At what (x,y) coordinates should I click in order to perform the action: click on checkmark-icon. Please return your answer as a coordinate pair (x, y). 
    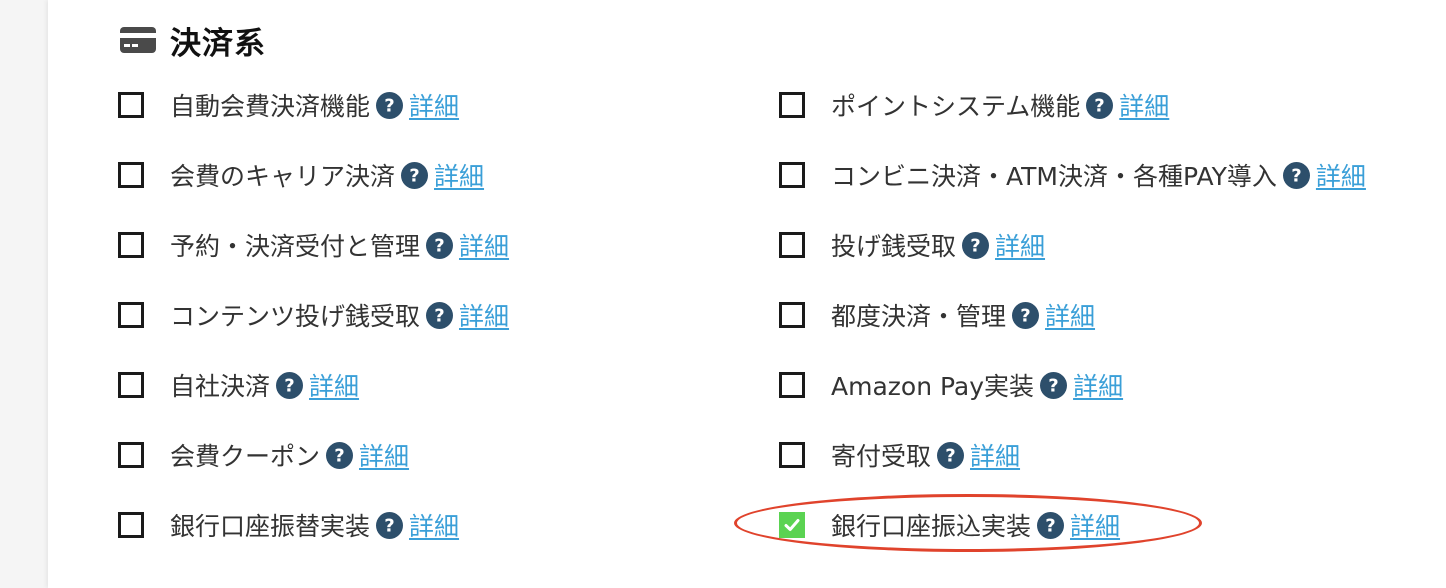
    Looking at the image, I should click on (792, 525).